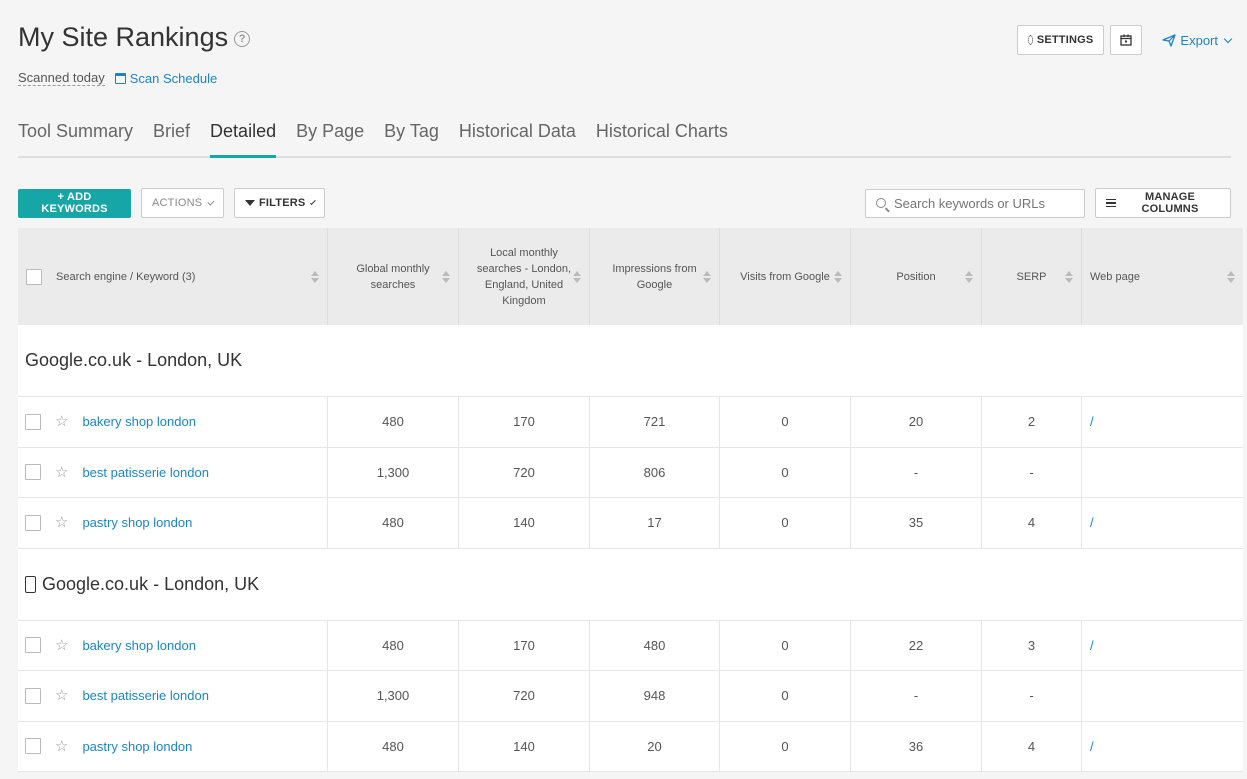  Describe the element at coordinates (655, 646) in the screenshot. I see `impressions-cell: 480` at that location.